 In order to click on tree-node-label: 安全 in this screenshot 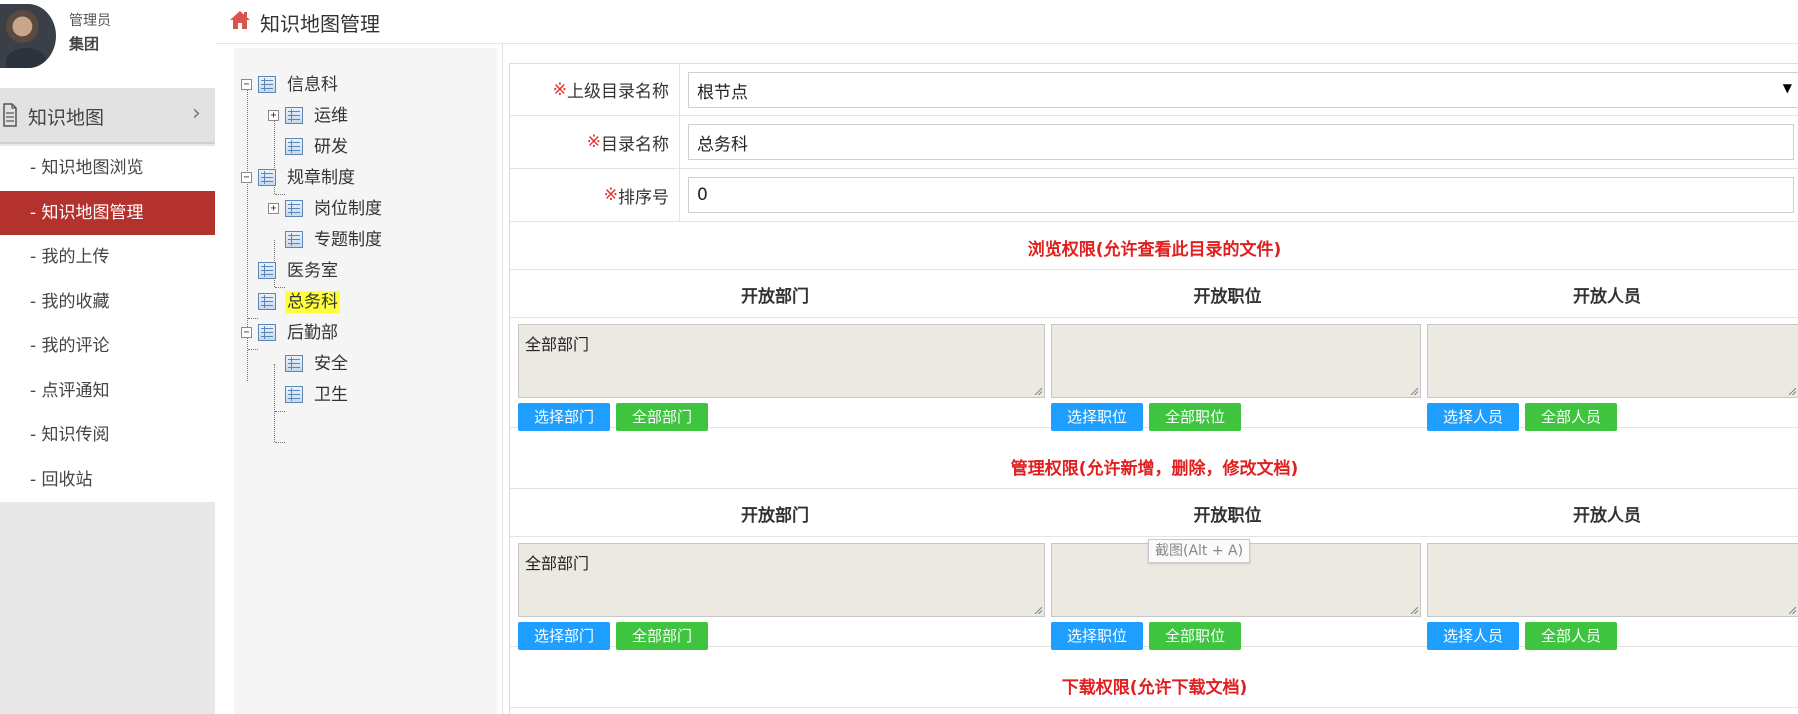, I will do `click(331, 364)`.